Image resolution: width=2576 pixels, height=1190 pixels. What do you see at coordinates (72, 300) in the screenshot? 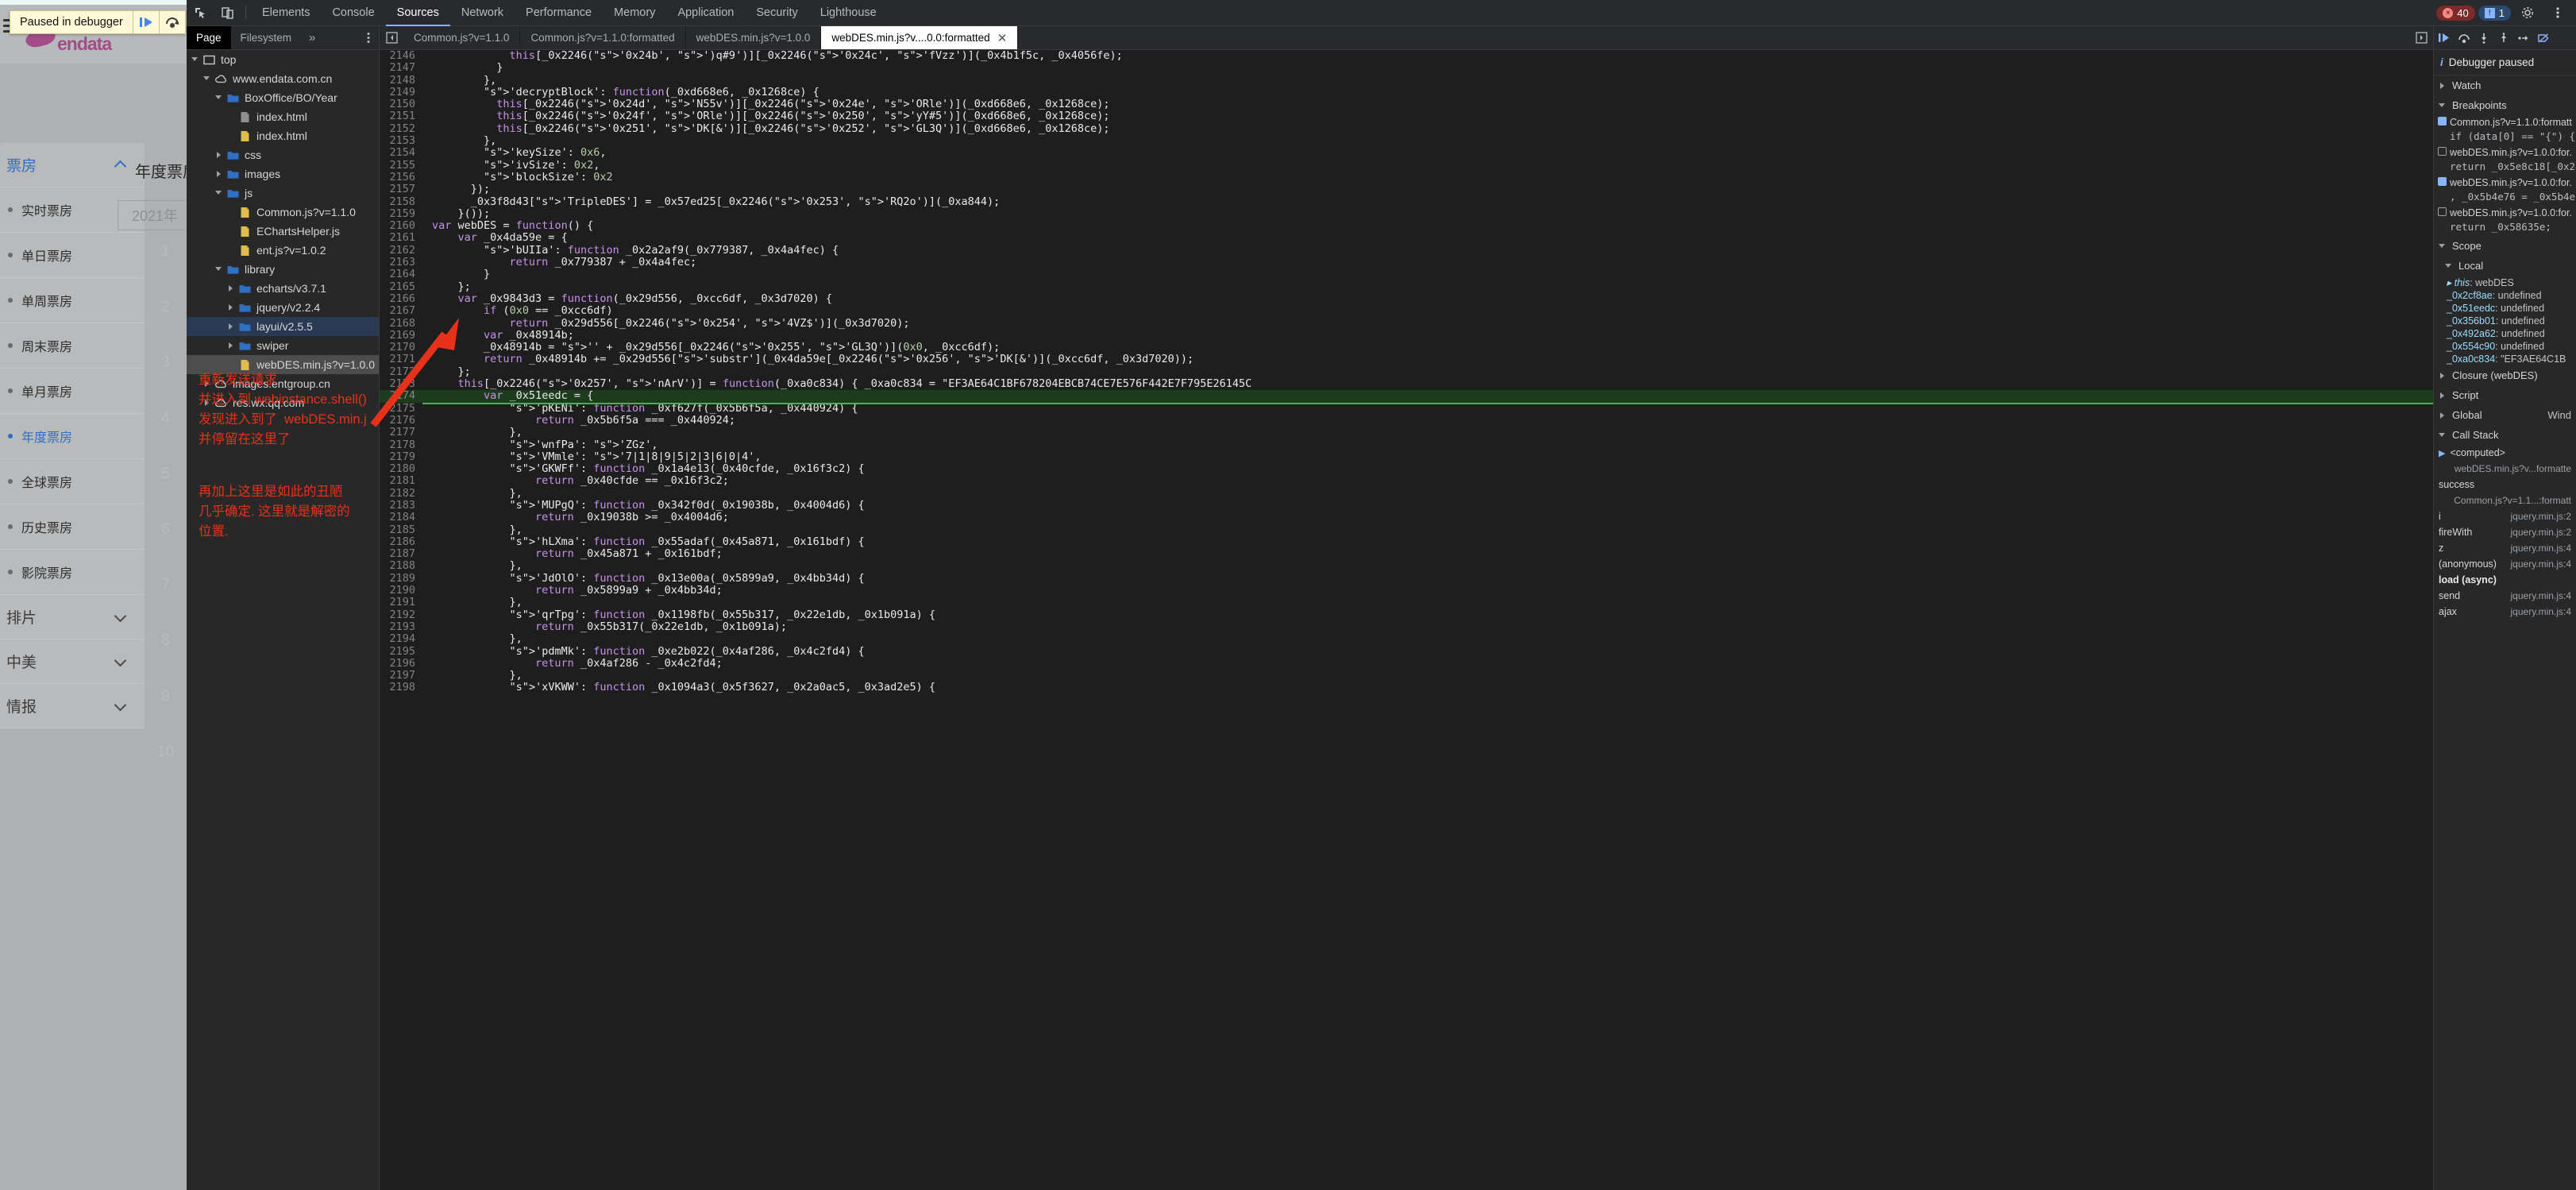
I see `nav-item-weekly: 单周票房` at bounding box center [72, 300].